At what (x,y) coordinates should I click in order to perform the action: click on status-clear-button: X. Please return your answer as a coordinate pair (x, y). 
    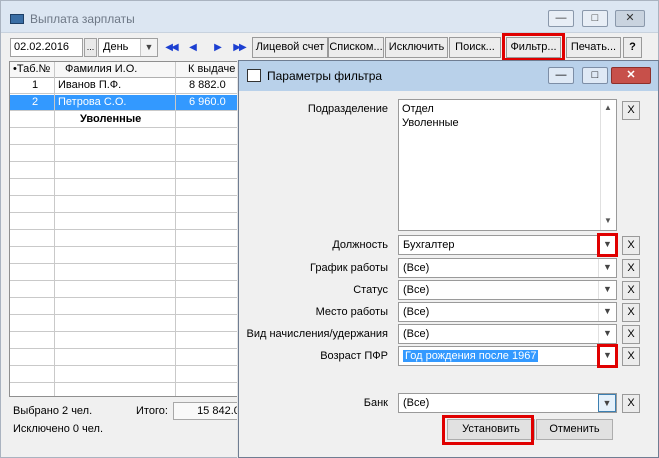
    Looking at the image, I should click on (631, 290).